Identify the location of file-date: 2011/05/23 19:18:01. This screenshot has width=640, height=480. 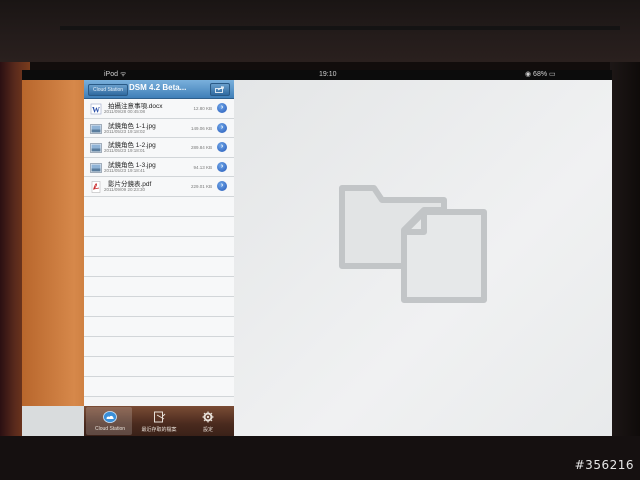
(124, 150).